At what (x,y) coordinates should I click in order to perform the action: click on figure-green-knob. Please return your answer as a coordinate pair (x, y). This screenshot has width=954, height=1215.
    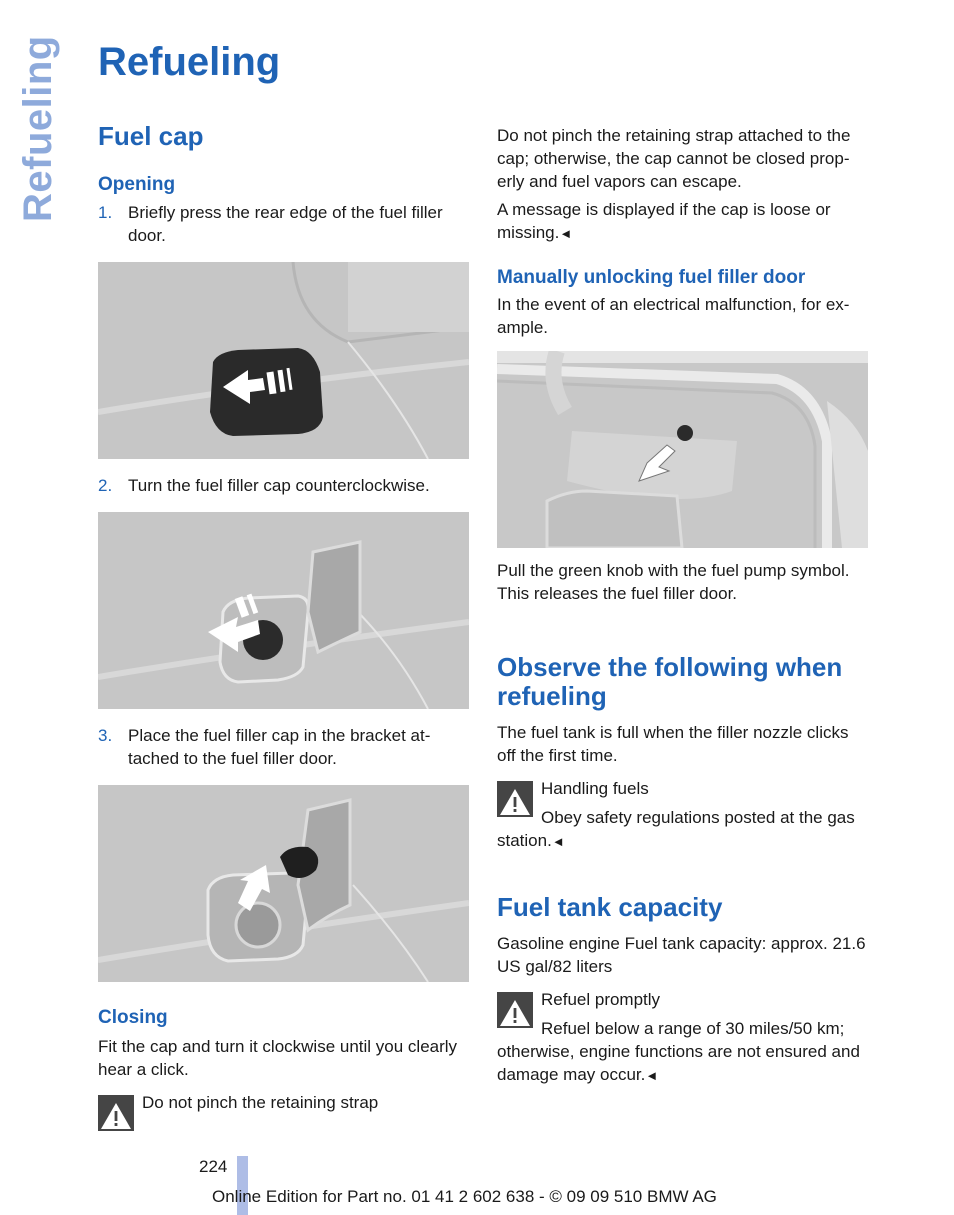
    Looking at the image, I should click on (682, 449).